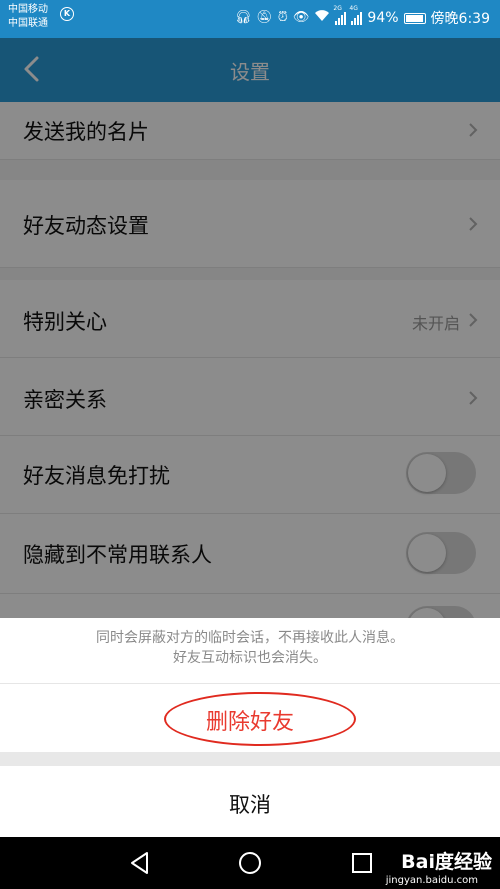  Describe the element at coordinates (140, 863) in the screenshot. I see `nav-back-icon` at that location.